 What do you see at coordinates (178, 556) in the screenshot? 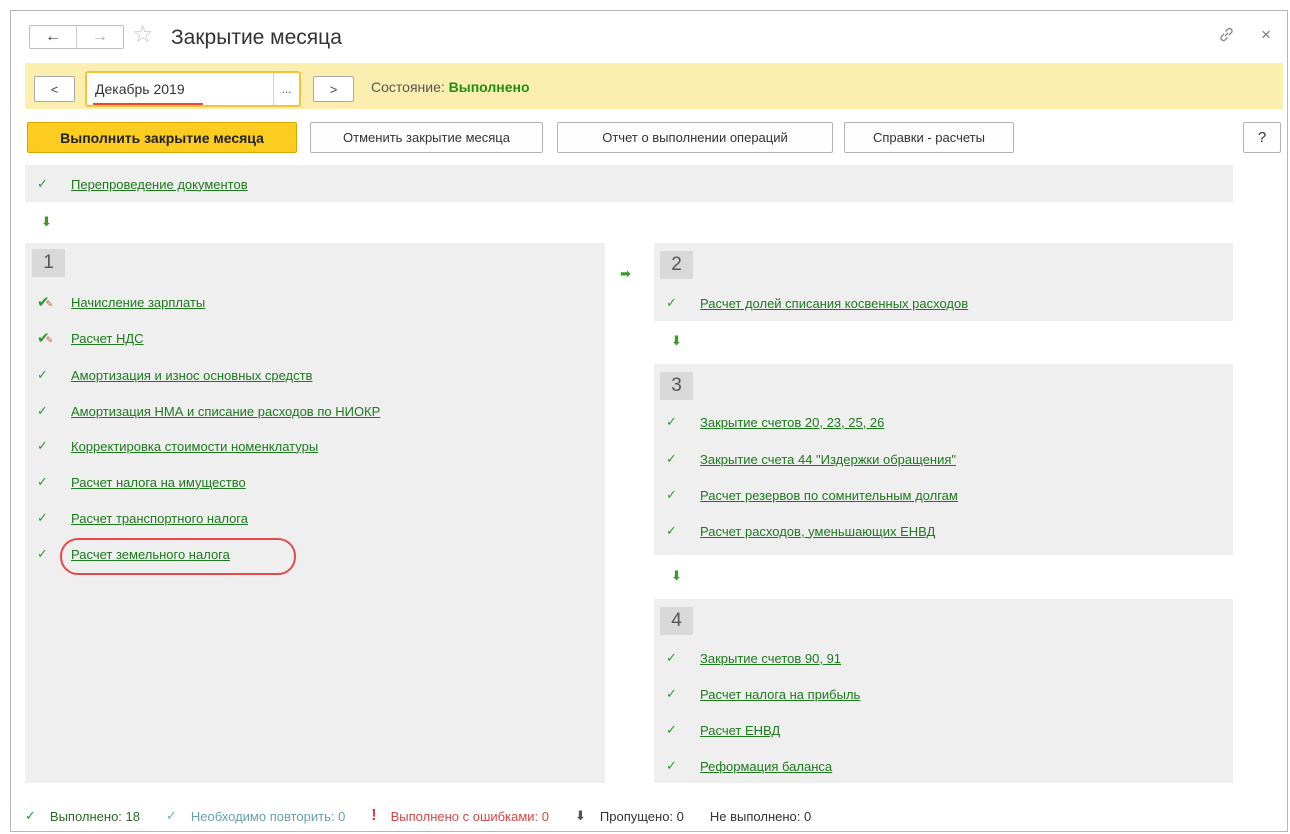
I see `highlight-circle` at bounding box center [178, 556].